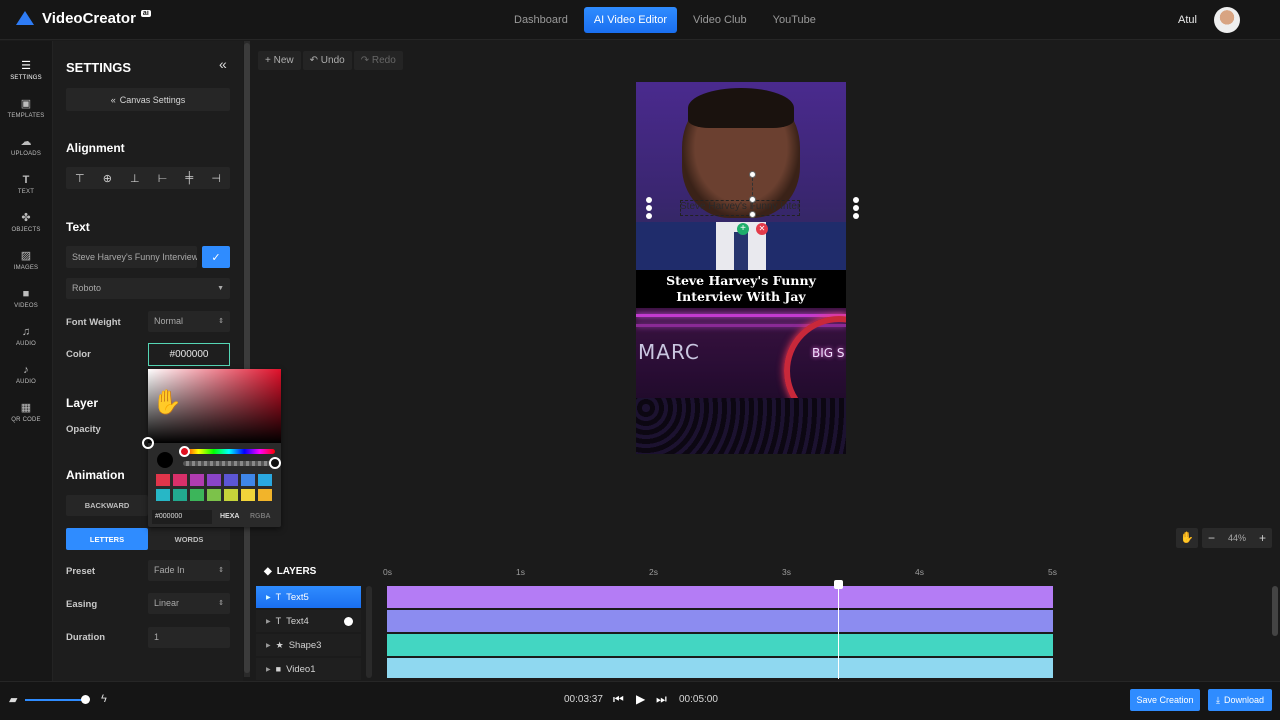  What do you see at coordinates (148, 288) in the screenshot?
I see `font-select: Roboto ▼` at bounding box center [148, 288].